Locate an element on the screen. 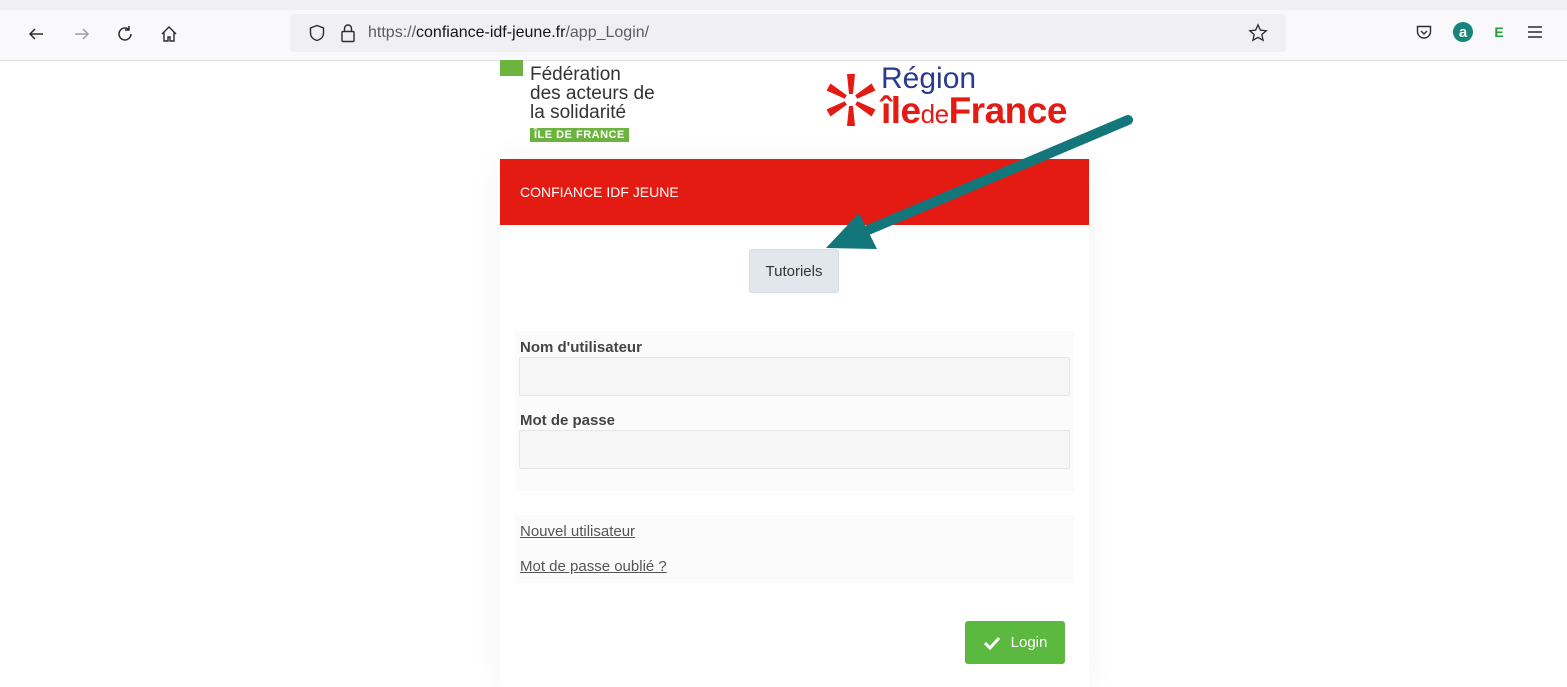 The image size is (1567, 687). forgot-password-link: Mot de passe oublié ? is located at coordinates (593, 566).